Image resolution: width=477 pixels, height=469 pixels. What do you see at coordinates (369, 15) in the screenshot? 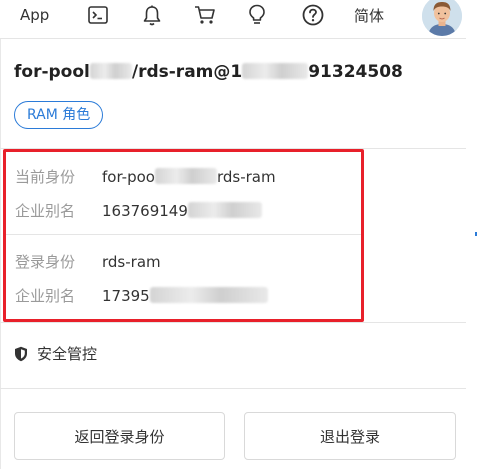
I see `language-switcher: 简体` at bounding box center [369, 15].